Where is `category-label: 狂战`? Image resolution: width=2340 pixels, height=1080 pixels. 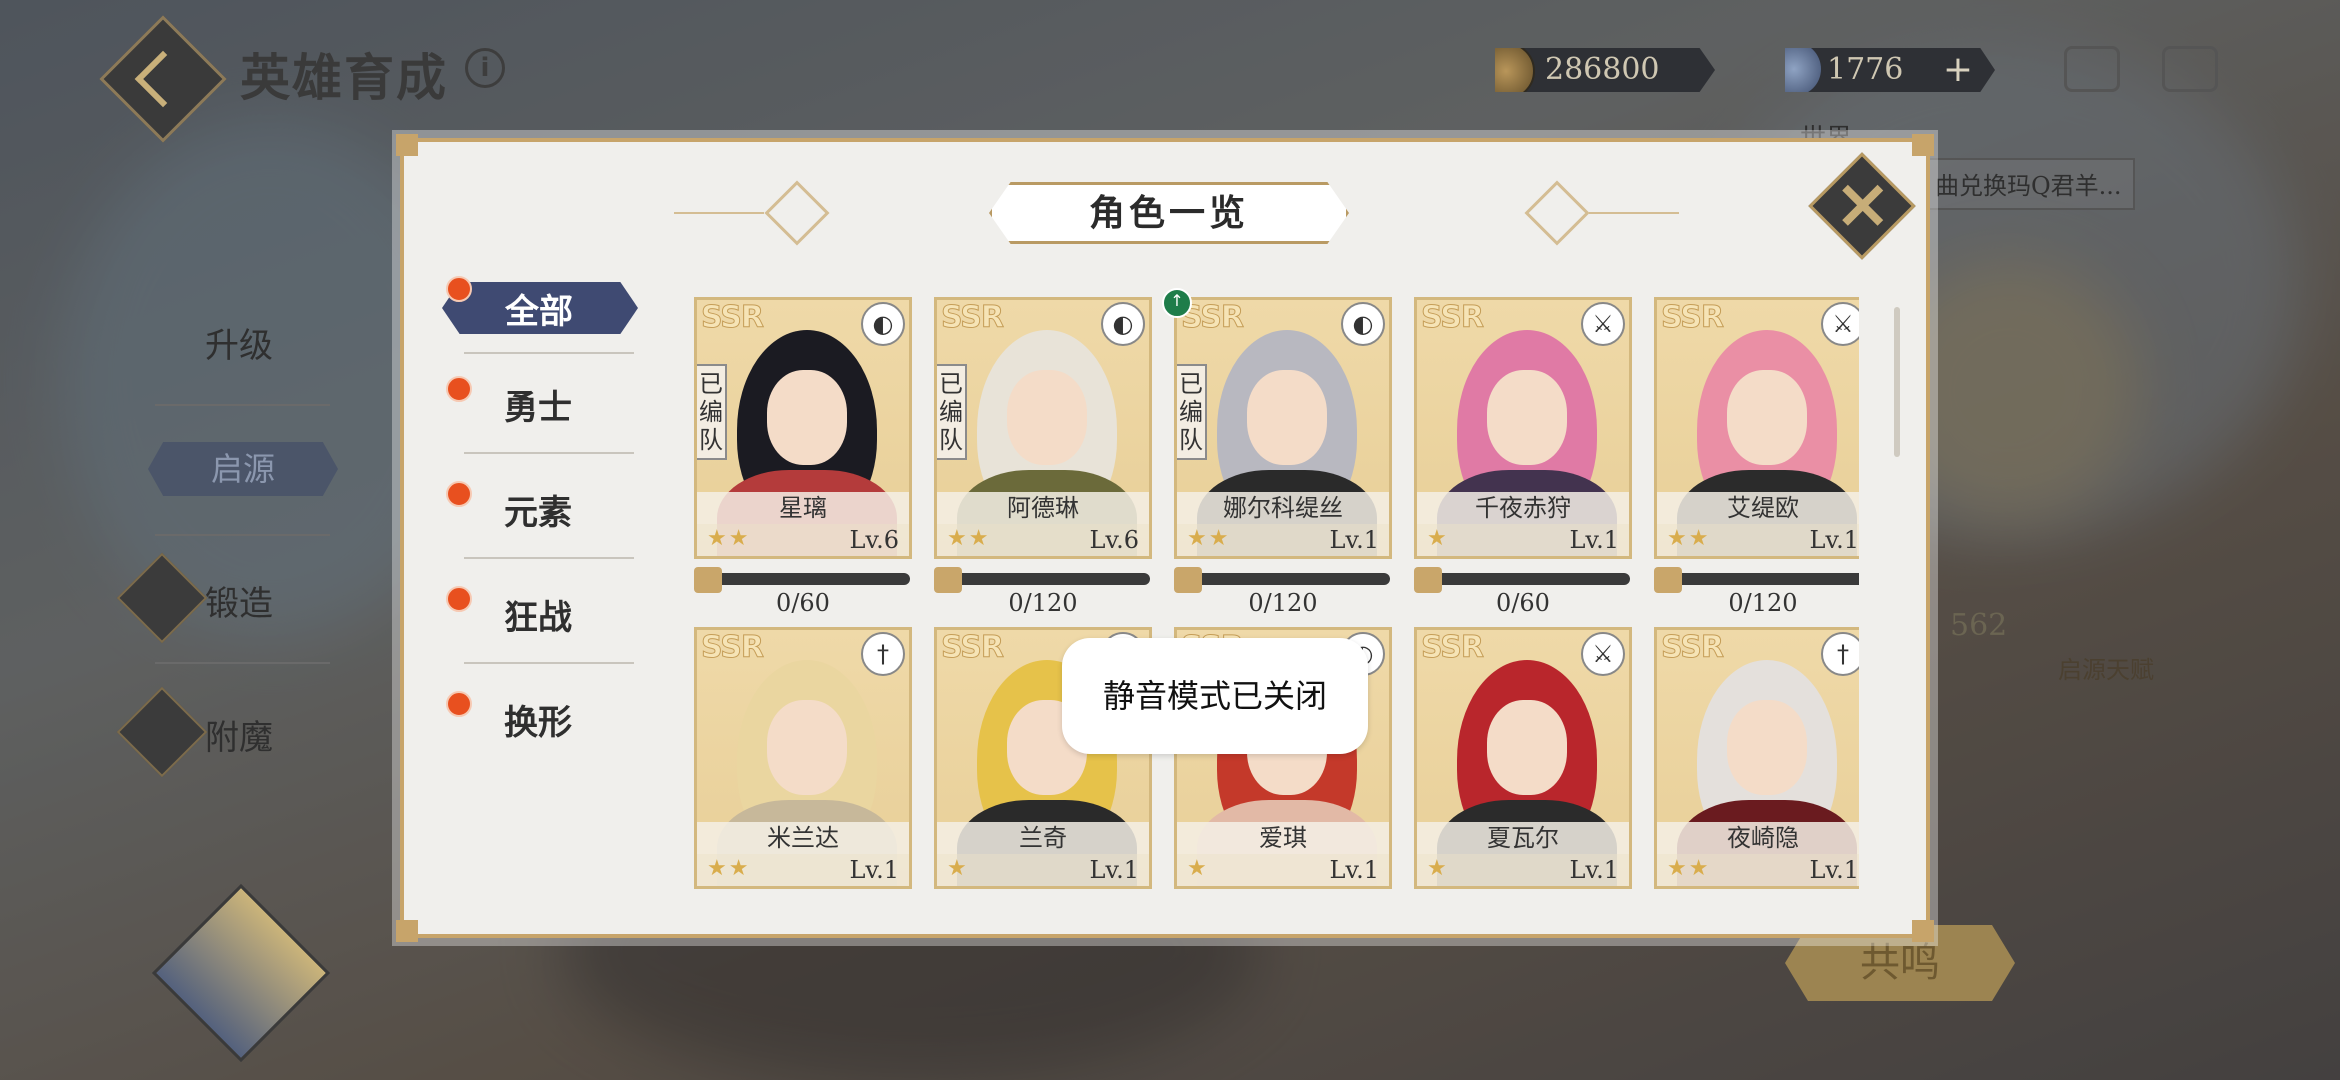 category-label: 狂战 is located at coordinates (538, 618).